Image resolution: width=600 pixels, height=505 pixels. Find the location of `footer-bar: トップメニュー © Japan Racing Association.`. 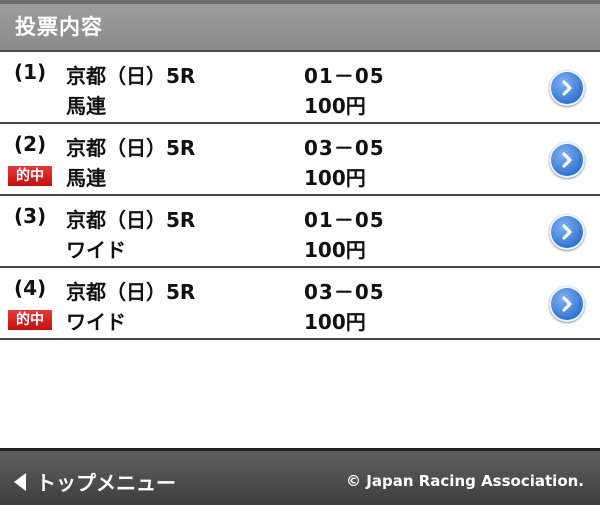

footer-bar: トップメニュー © Japan Racing Association. is located at coordinates (300, 476).